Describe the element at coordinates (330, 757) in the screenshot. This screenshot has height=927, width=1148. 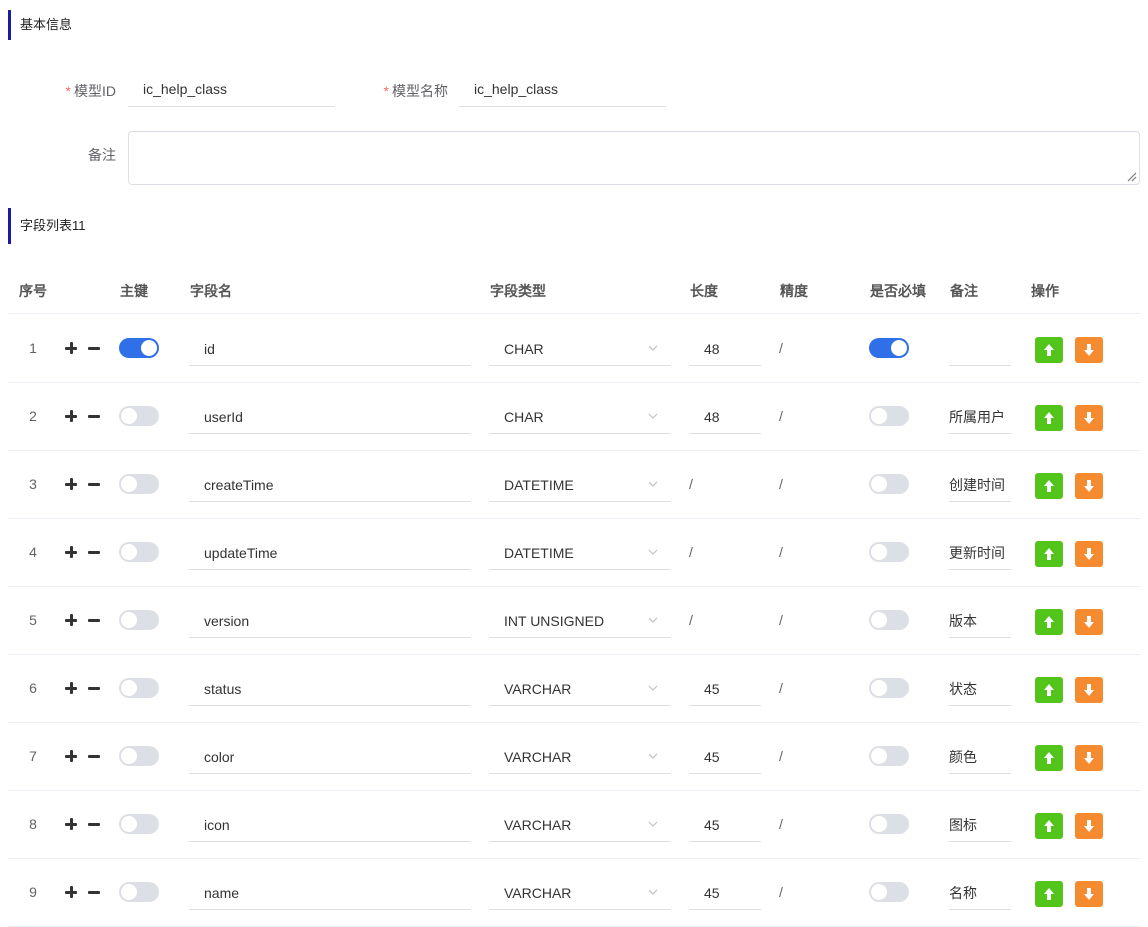
I see `field-name-input: color` at that location.